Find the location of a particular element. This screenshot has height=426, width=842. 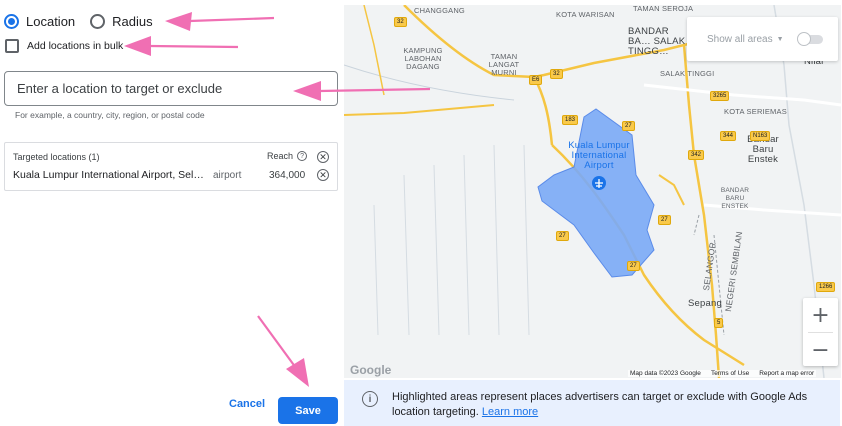

targeted-area-polygon is located at coordinates (596, 193).